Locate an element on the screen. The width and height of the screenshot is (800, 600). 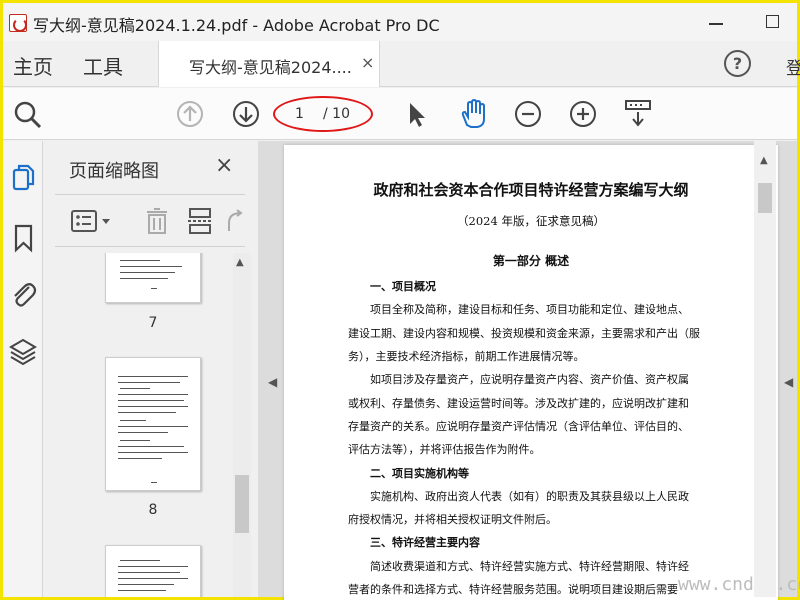
subsection-heading: 二、项目实施机构等 is located at coordinates (419, 473).